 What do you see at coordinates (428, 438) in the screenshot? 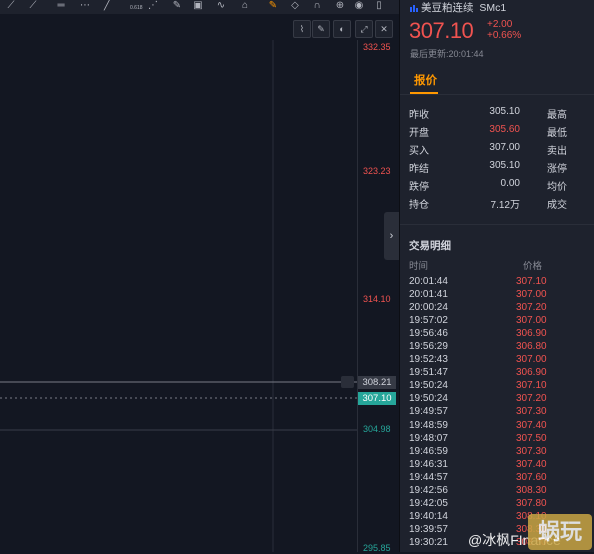
I see `trade-time: 19:48:07` at bounding box center [428, 438].